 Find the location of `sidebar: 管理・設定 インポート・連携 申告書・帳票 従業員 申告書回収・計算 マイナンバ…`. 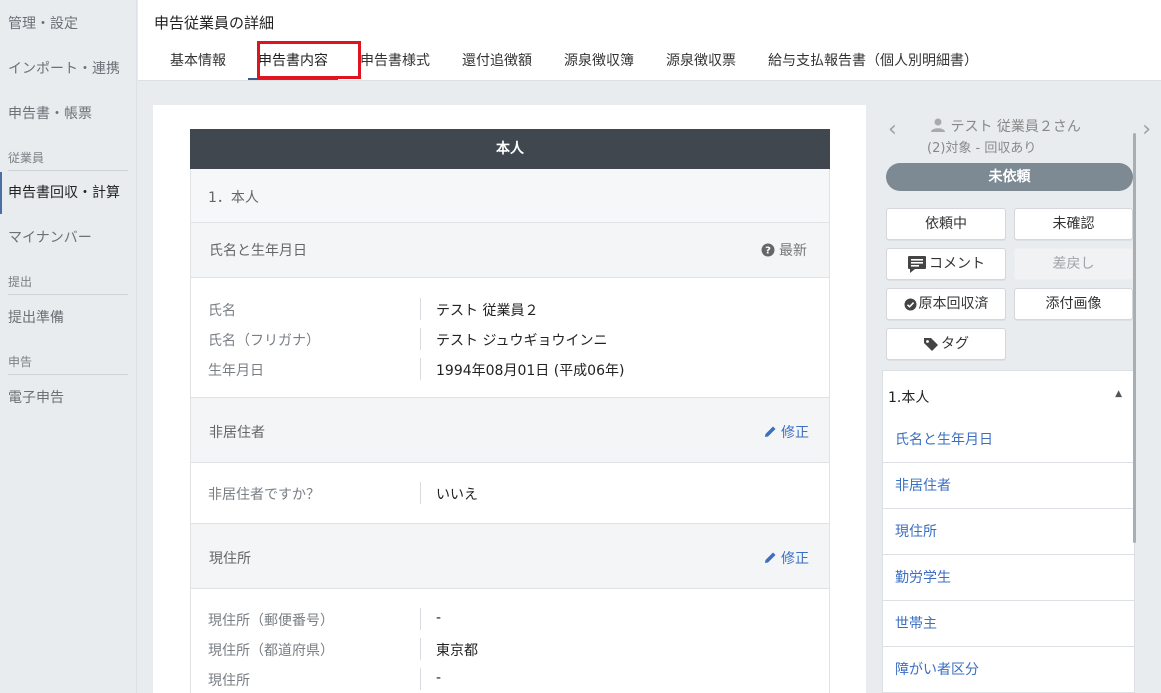

sidebar: 管理・設定 インポート・連携 申告書・帳票 従業員 申告書回収・計算 マイナンバ… is located at coordinates (68, 346).